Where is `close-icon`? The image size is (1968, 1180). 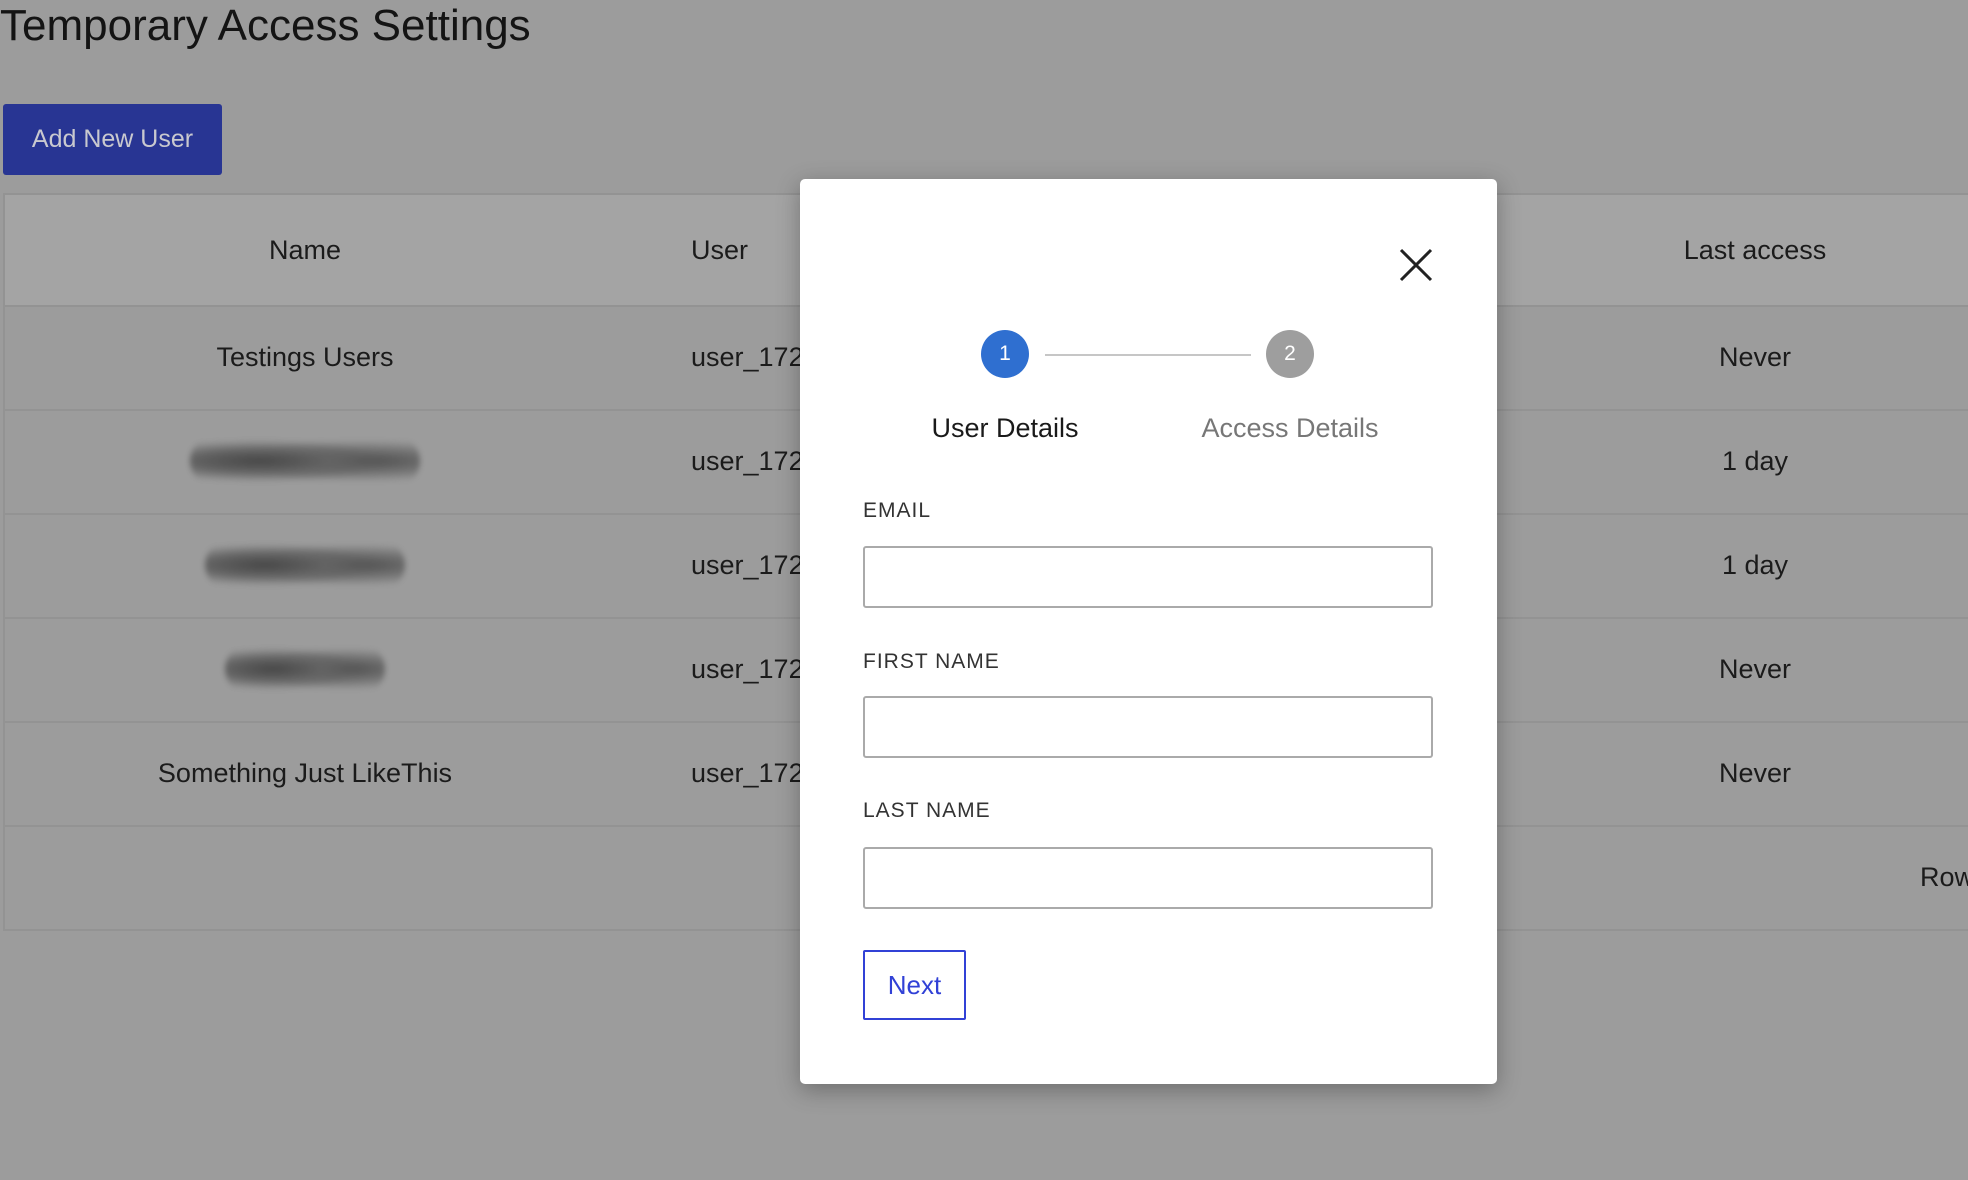
close-icon is located at coordinates (1416, 265).